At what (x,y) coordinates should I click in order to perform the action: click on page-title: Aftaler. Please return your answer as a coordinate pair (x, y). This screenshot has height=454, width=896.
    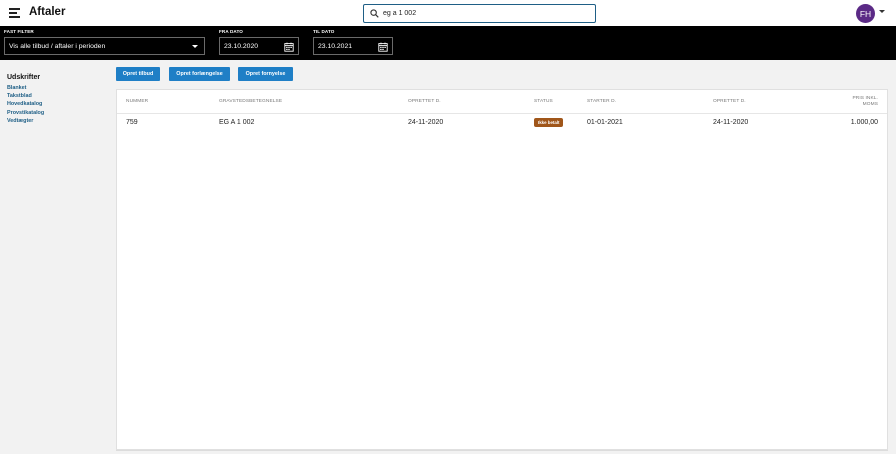
    Looking at the image, I should click on (47, 12).